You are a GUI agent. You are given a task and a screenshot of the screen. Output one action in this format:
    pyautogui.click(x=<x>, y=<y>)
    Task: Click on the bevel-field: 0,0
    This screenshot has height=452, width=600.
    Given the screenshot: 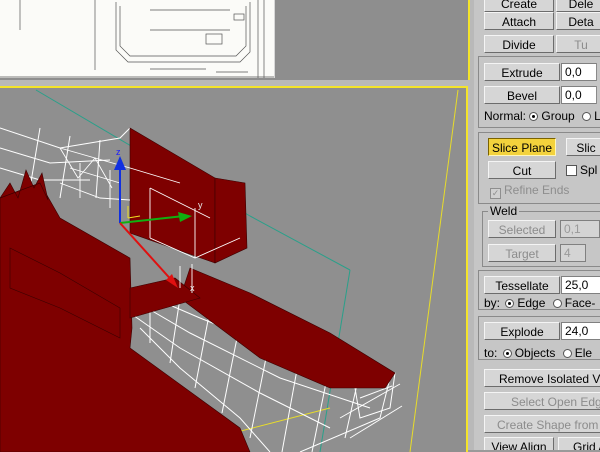 What is the action you would take?
    pyautogui.click(x=580, y=95)
    